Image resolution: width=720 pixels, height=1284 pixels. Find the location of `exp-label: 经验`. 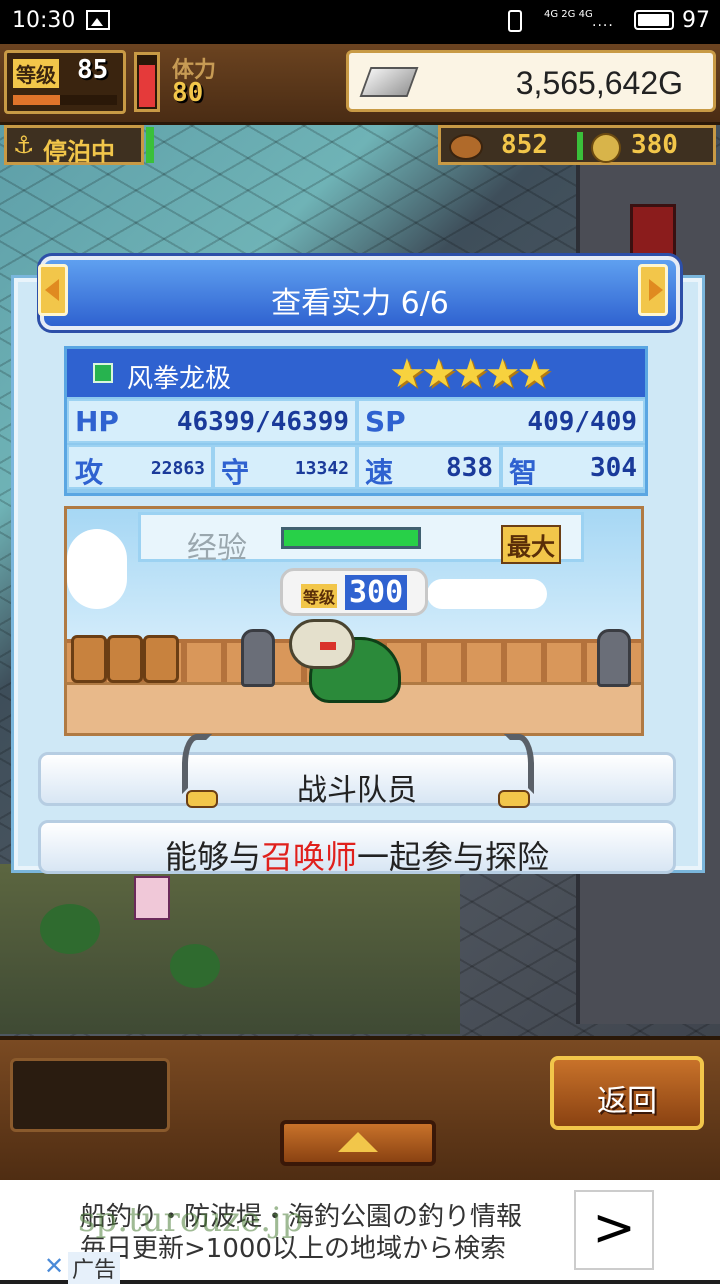

exp-label: 经验 is located at coordinates (217, 548).